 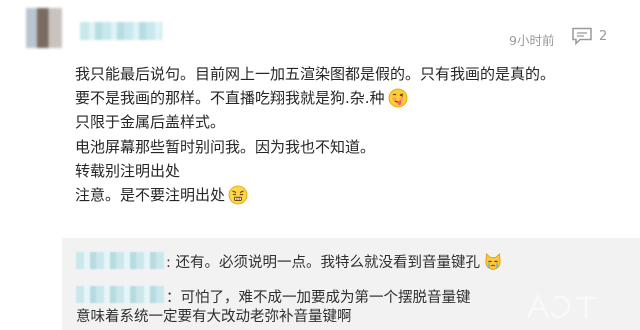 I want to click on reply-item: : 还有。必须说明一点。我特么就没看到音量键孔, so click(x=334, y=261).